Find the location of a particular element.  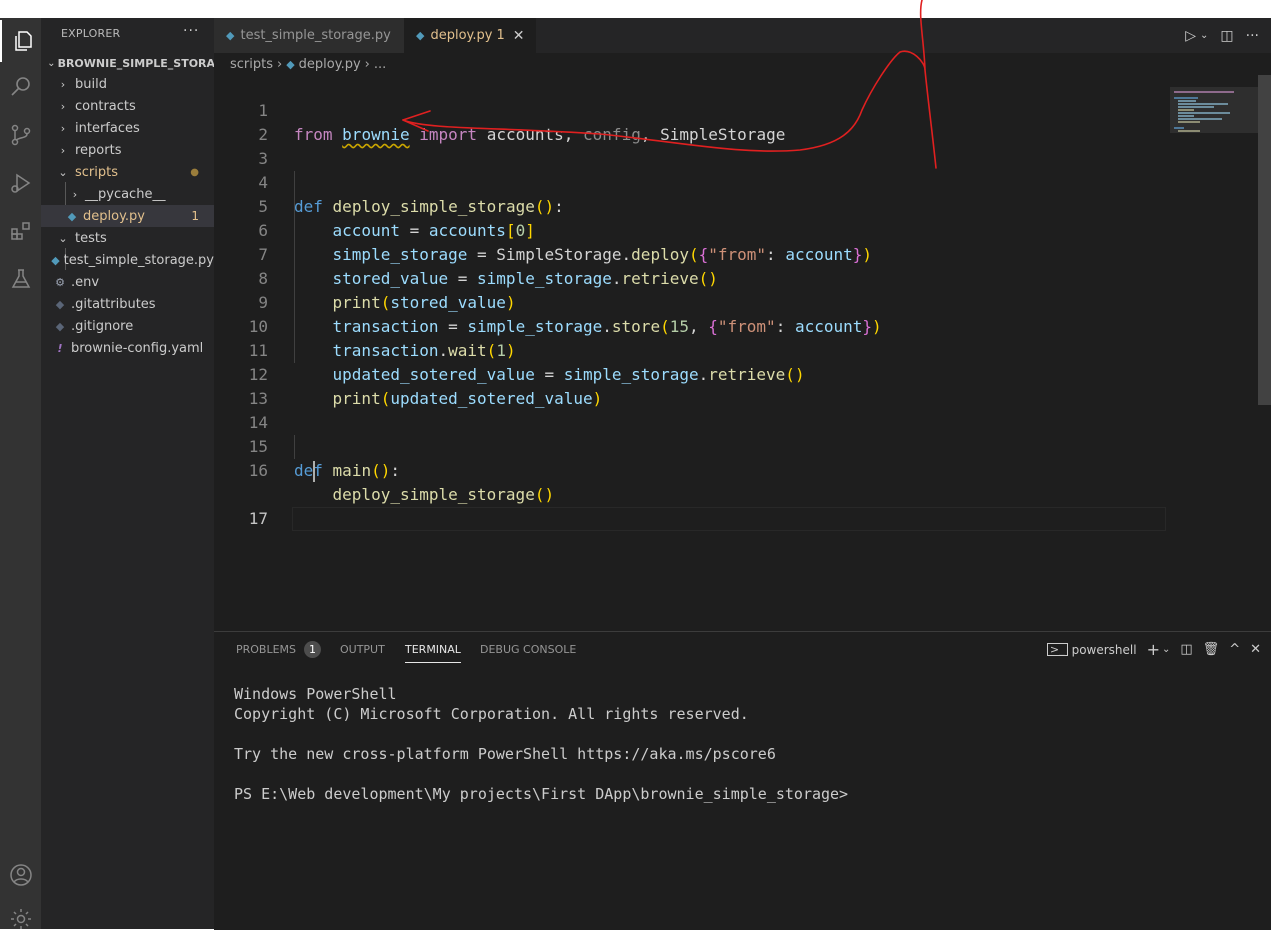

tree-item-contracts: › contracts is located at coordinates (127, 106).